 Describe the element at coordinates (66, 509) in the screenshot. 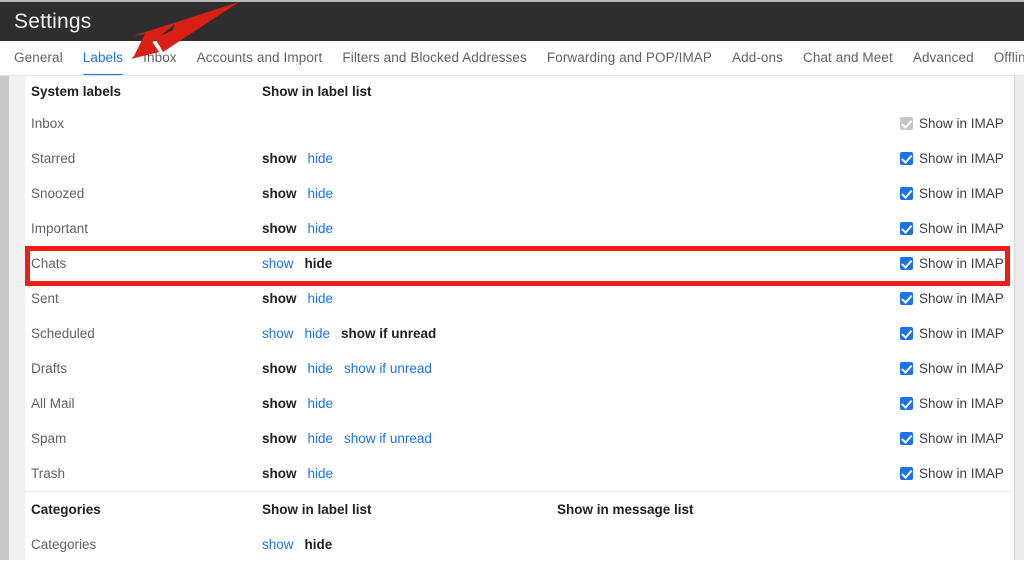

I see `categories-title: Categories` at that location.